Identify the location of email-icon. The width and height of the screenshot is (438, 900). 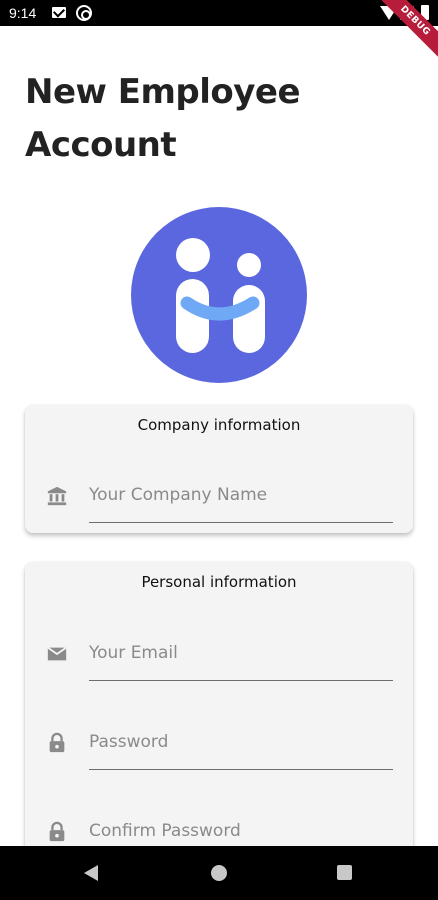
(57, 653).